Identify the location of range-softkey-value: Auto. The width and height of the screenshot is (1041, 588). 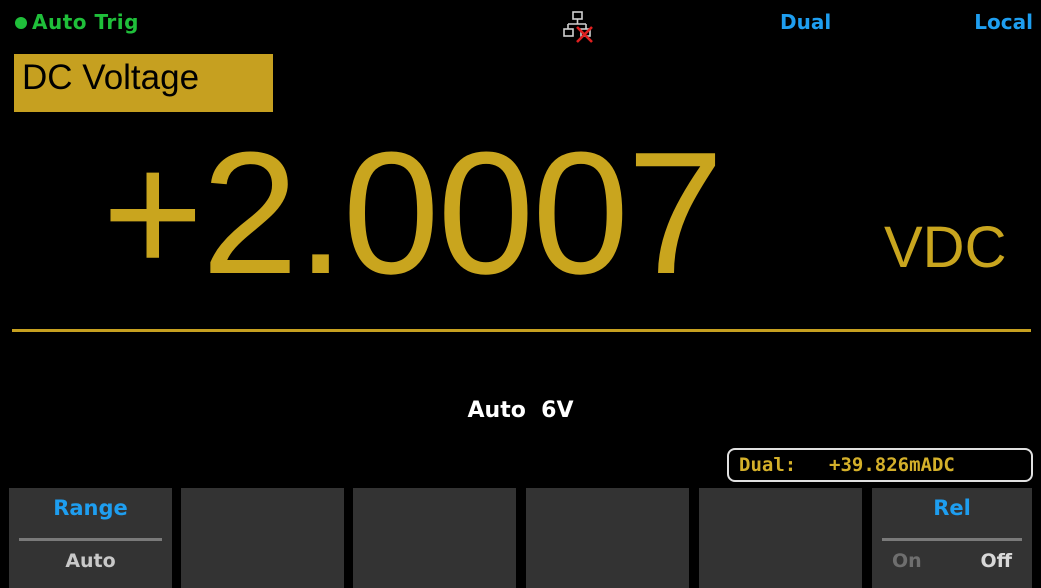
(90, 561).